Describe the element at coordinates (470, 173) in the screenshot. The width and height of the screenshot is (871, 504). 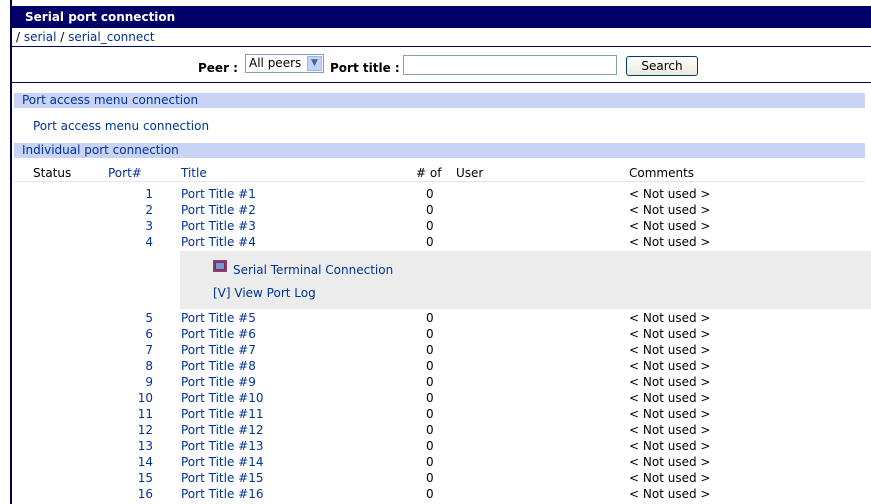
I see `column-header-user: User` at that location.